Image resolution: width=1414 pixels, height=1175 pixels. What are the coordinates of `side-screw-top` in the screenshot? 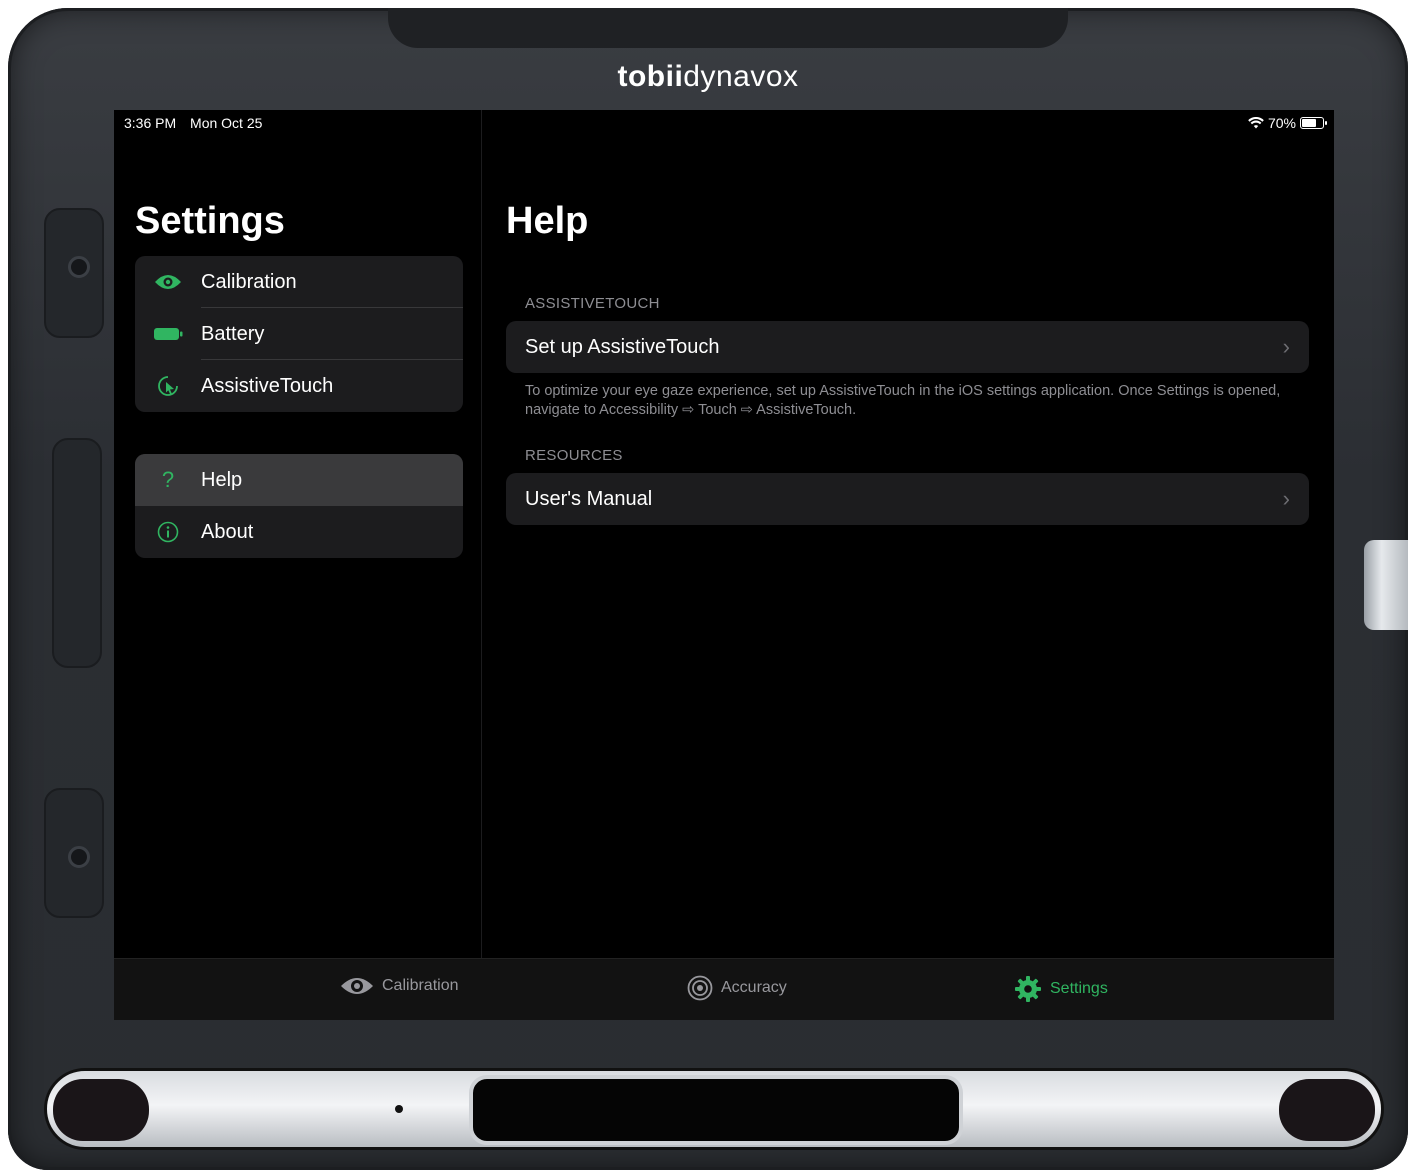 It's located at (79, 267).